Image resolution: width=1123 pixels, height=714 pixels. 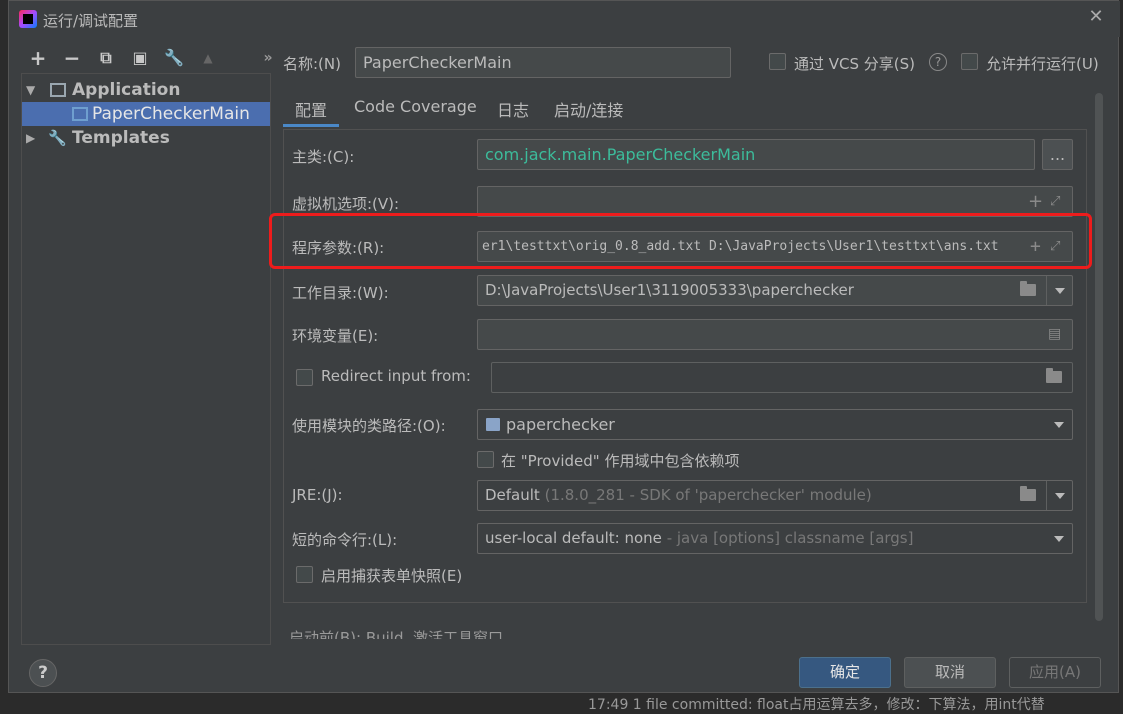 What do you see at coordinates (171, 114) in the screenshot?
I see `tree-label-papercheckermain: PaperCheckerMain` at bounding box center [171, 114].